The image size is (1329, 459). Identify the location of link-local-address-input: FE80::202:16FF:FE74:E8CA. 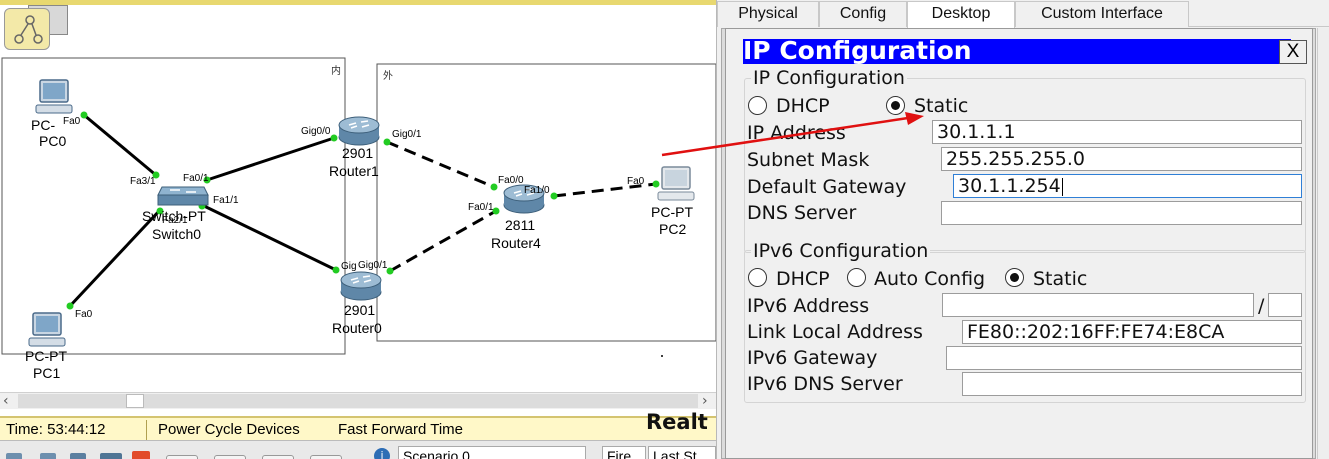
(1132, 332).